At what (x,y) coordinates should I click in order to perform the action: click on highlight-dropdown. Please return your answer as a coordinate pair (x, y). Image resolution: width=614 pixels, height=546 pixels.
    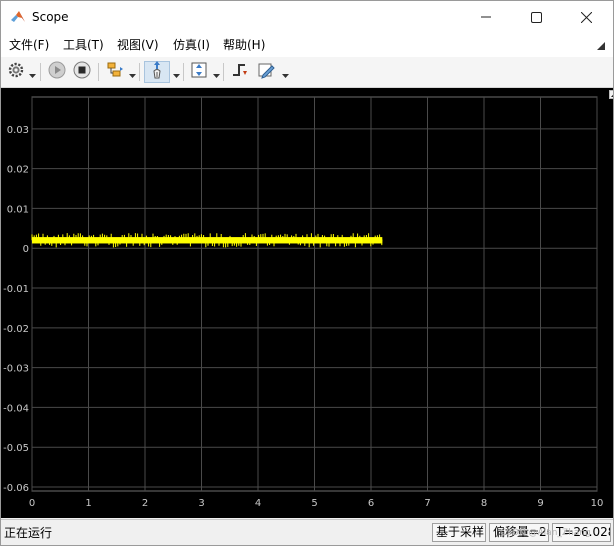
    Looking at the image, I should click on (132, 72).